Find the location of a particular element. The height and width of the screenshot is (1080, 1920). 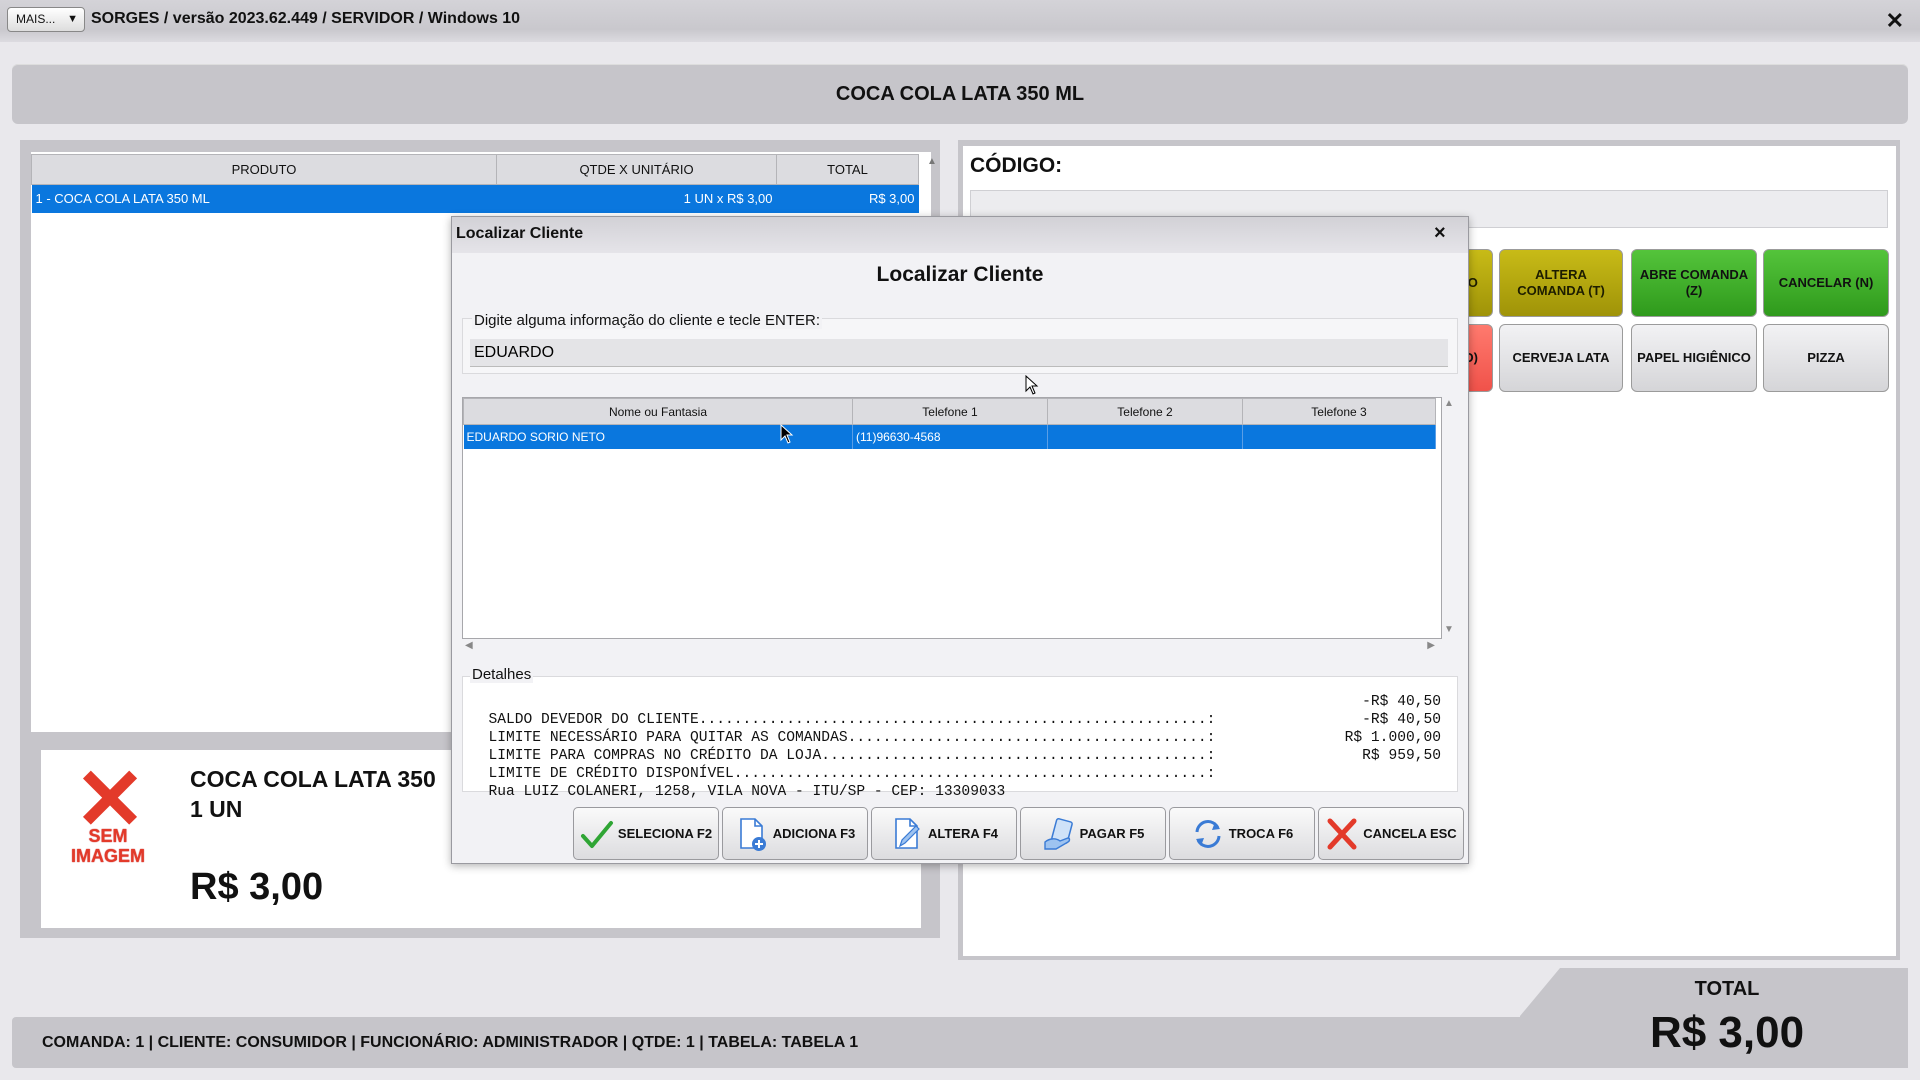

pagar-label: PAGAR F5 is located at coordinates (1112, 833).